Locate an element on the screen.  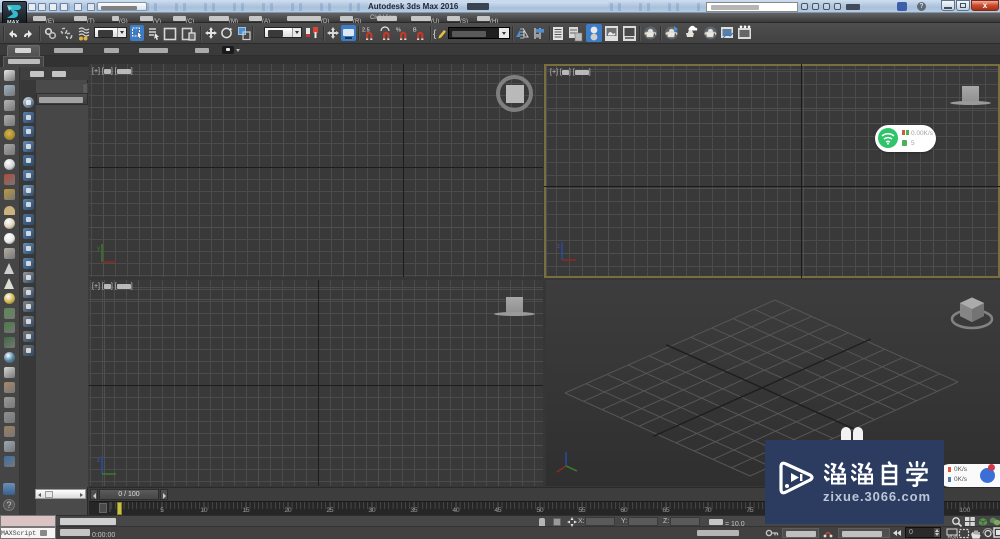
svg-text: y is located at coordinates (98, 249).